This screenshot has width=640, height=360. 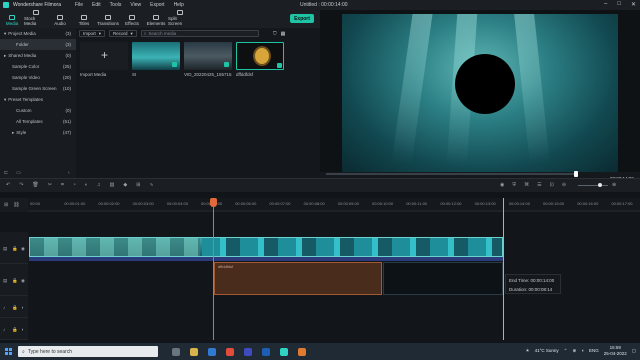 I want to click on audio-edit-icon: ♫, so click(x=99, y=185).